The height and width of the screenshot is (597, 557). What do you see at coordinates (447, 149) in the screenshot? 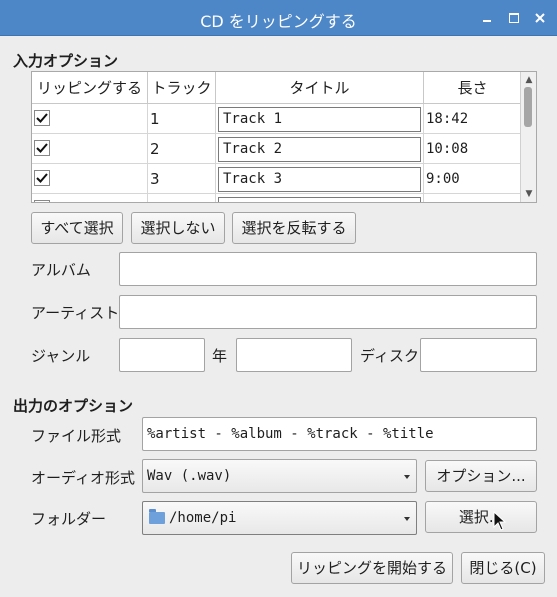
I see `track-length: 10:08` at bounding box center [447, 149].